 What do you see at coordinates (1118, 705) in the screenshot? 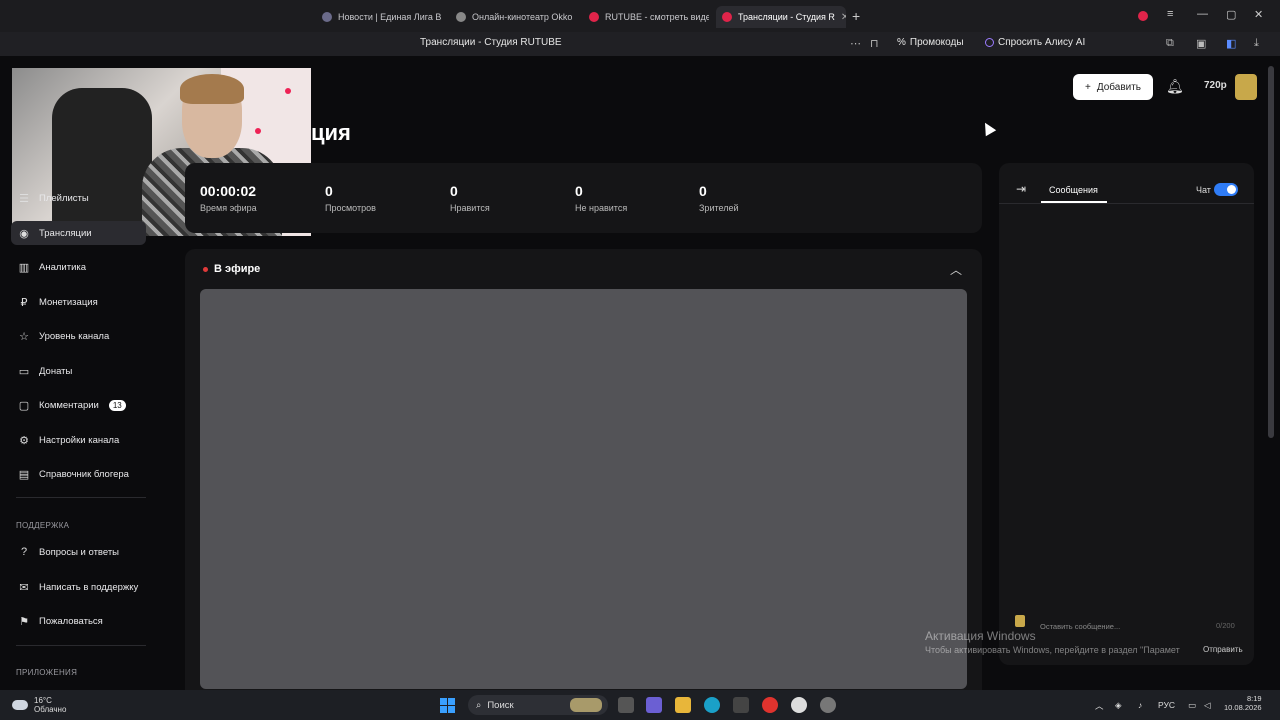
I see `network-icon: ◈` at bounding box center [1118, 705].